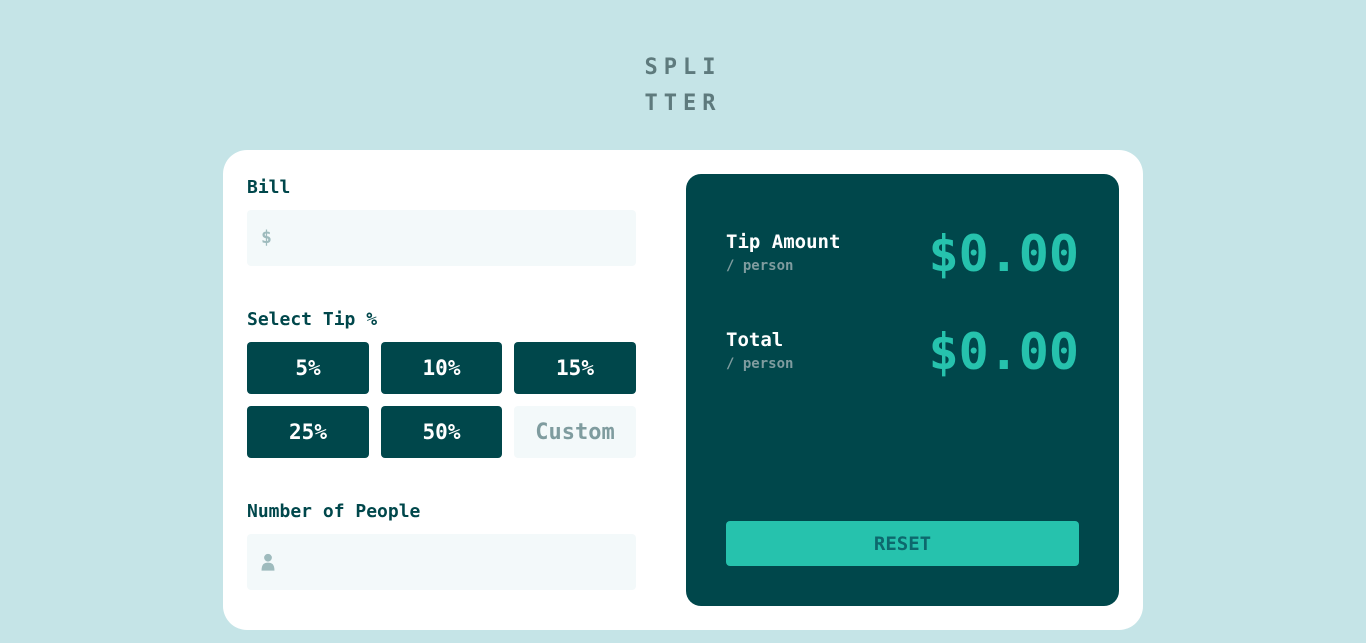 The height and width of the screenshot is (643, 1366). Describe the element at coordinates (755, 340) in the screenshot. I see `total-label: Total` at that location.